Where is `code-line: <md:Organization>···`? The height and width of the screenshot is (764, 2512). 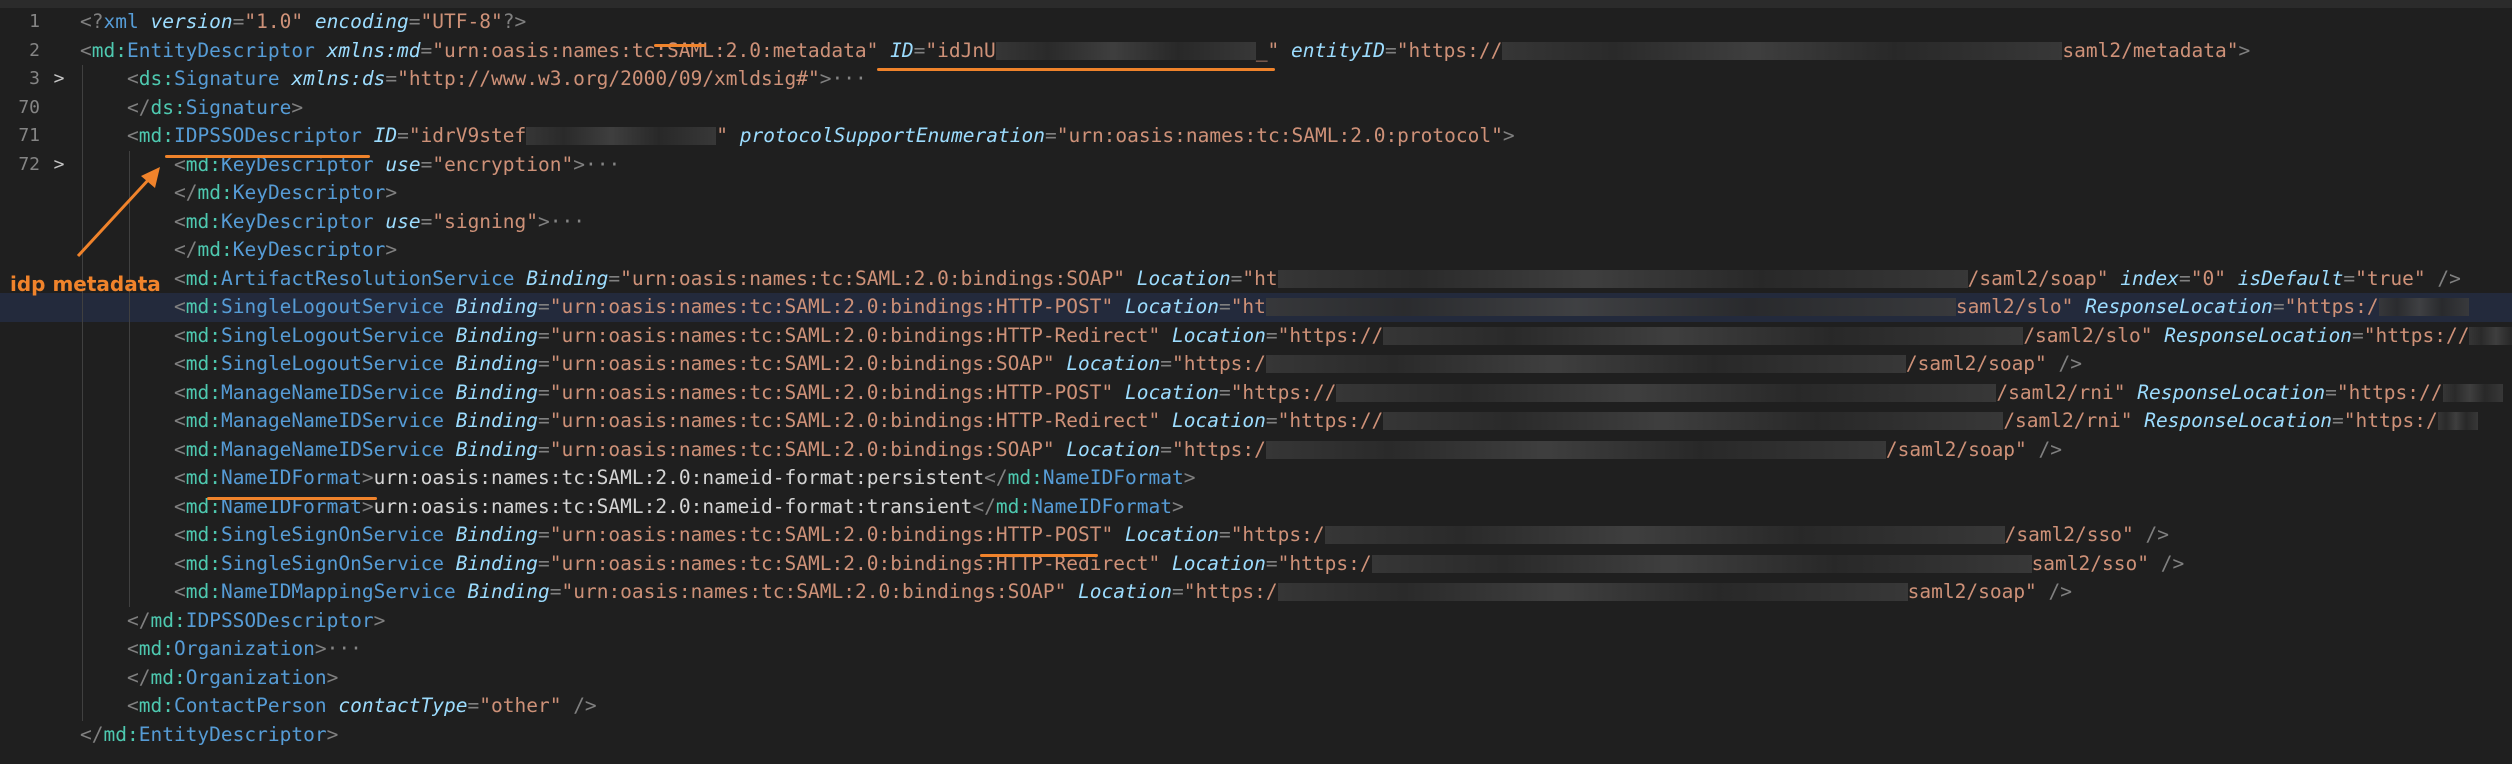 code-line: <md:Organization>··· is located at coordinates (1256, 649).